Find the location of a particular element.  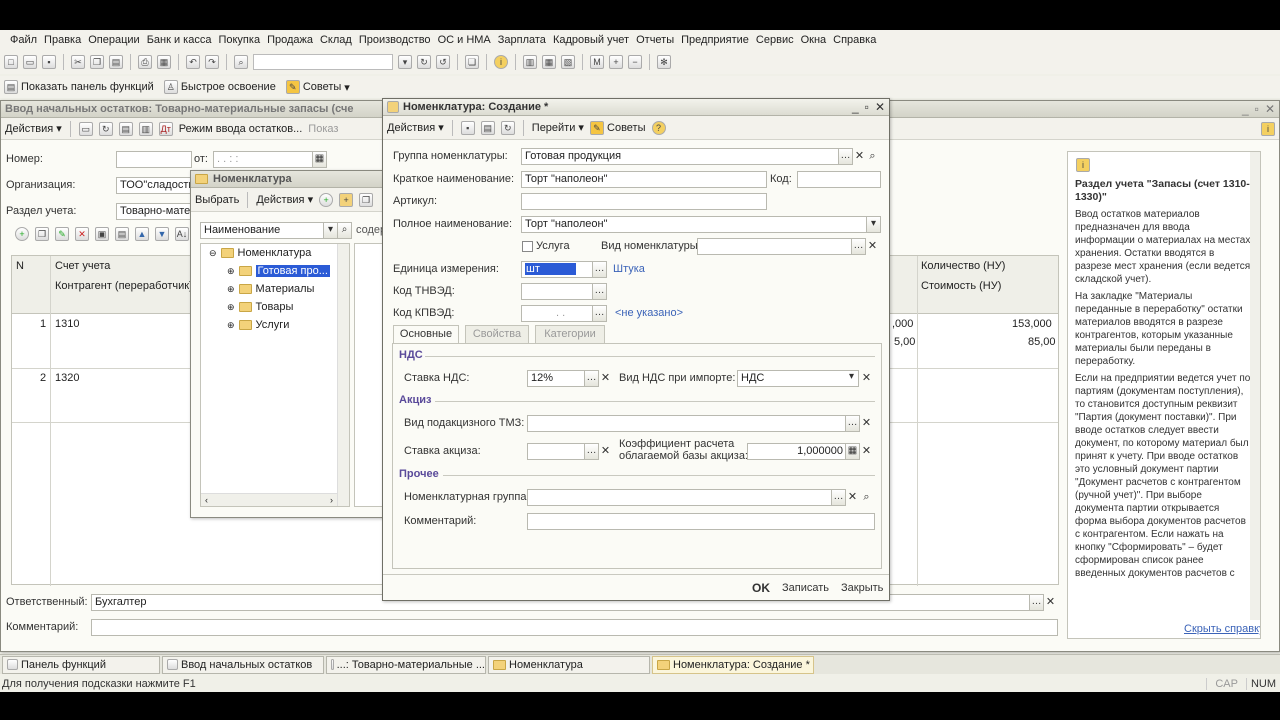

nom-group-field is located at coordinates (680, 497).